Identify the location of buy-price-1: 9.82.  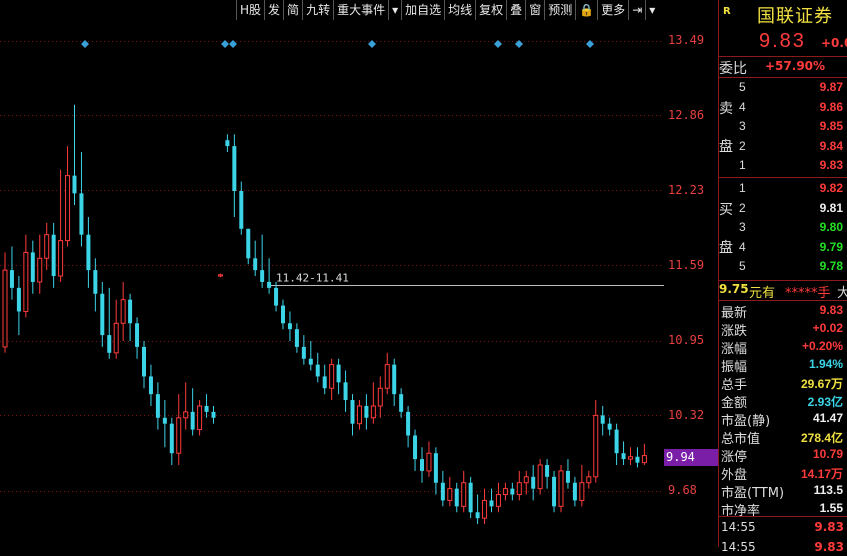
(831, 188).